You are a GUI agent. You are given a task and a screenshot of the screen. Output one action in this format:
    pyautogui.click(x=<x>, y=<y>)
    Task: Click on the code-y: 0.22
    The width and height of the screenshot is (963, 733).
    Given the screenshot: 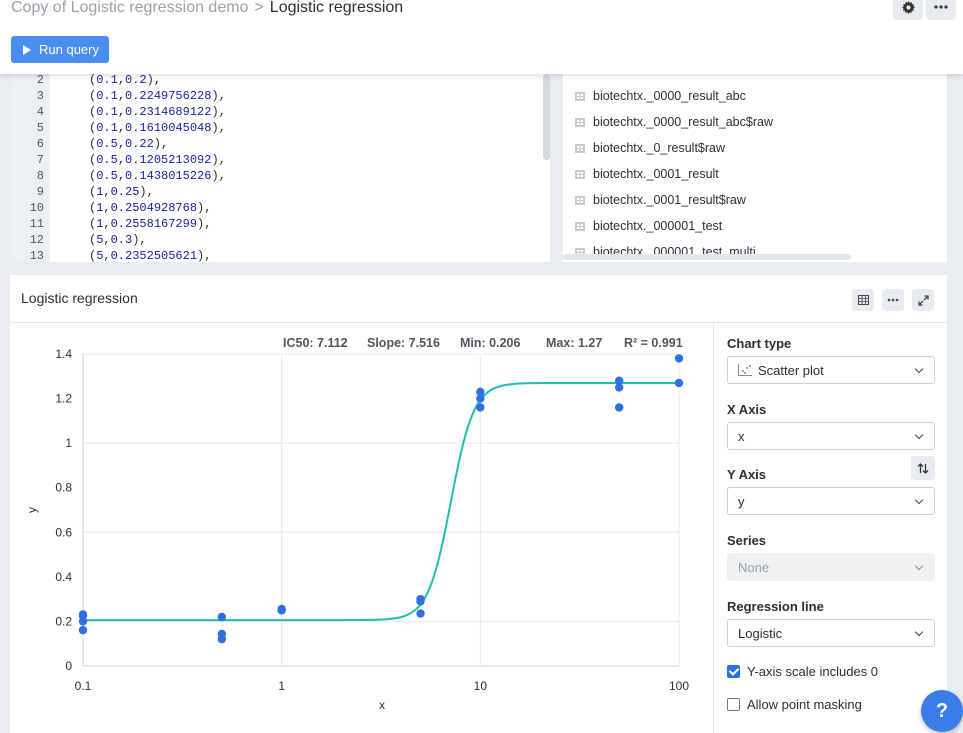 What is the action you would take?
    pyautogui.click(x=139, y=144)
    